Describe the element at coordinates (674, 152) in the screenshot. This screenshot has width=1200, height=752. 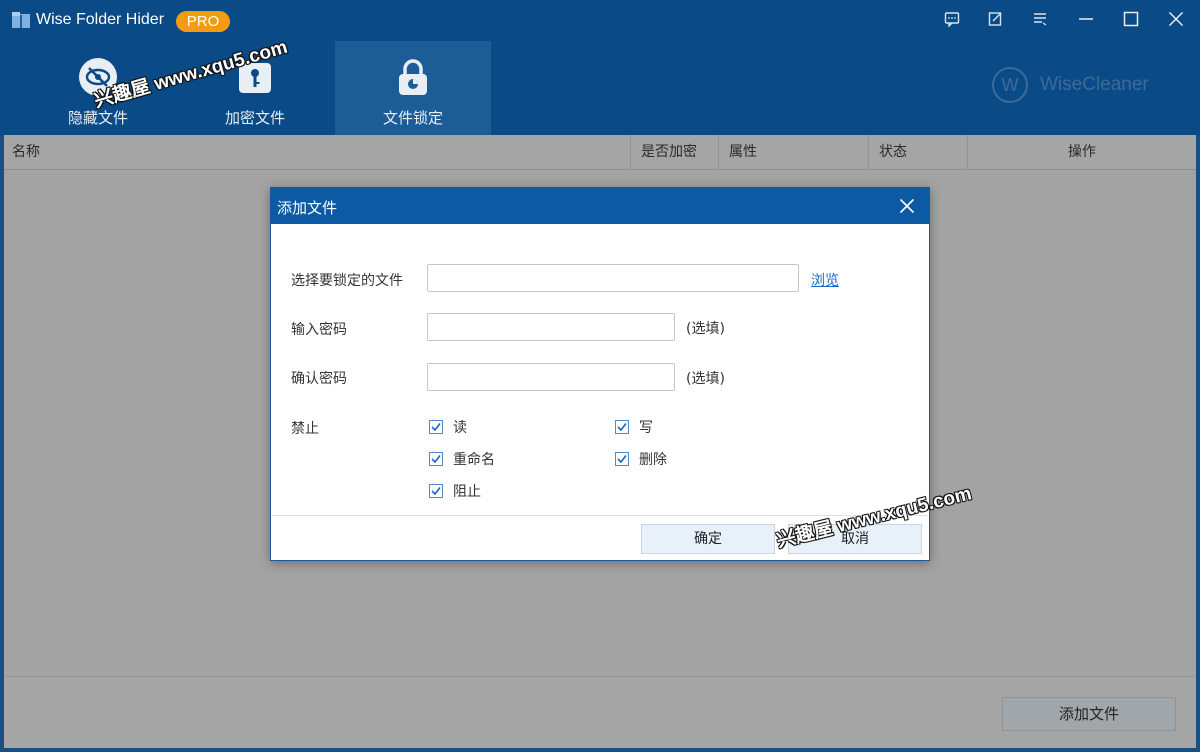
I see `column-encrypted: 是否加密` at that location.